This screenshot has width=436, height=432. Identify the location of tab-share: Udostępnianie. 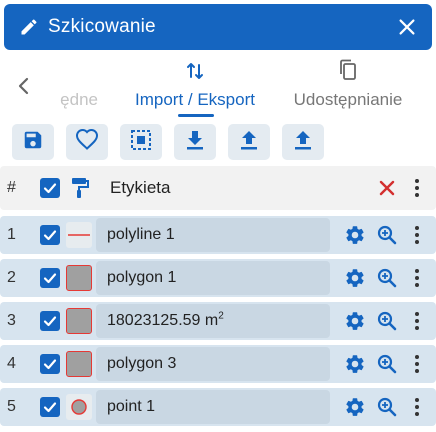
(348, 87).